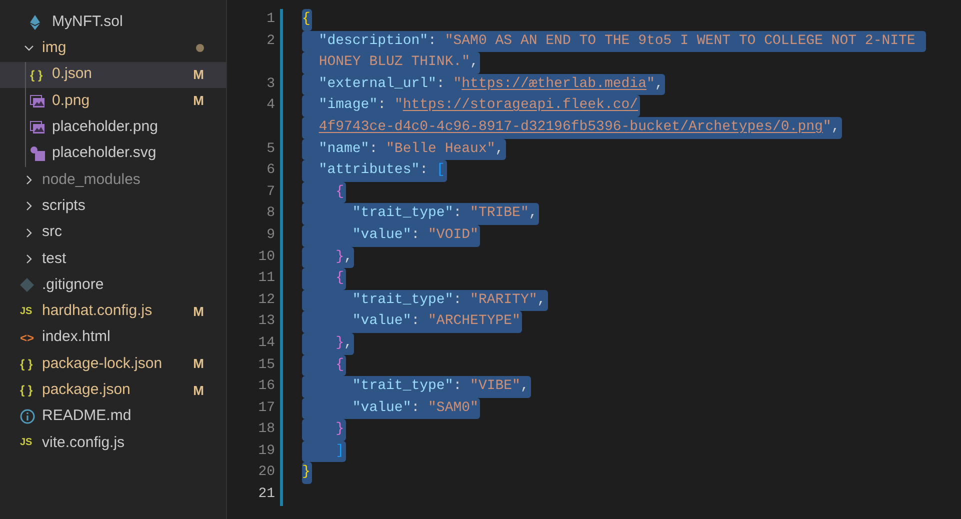  Describe the element at coordinates (77, 337) in the screenshot. I see `file-name: index.html` at that location.